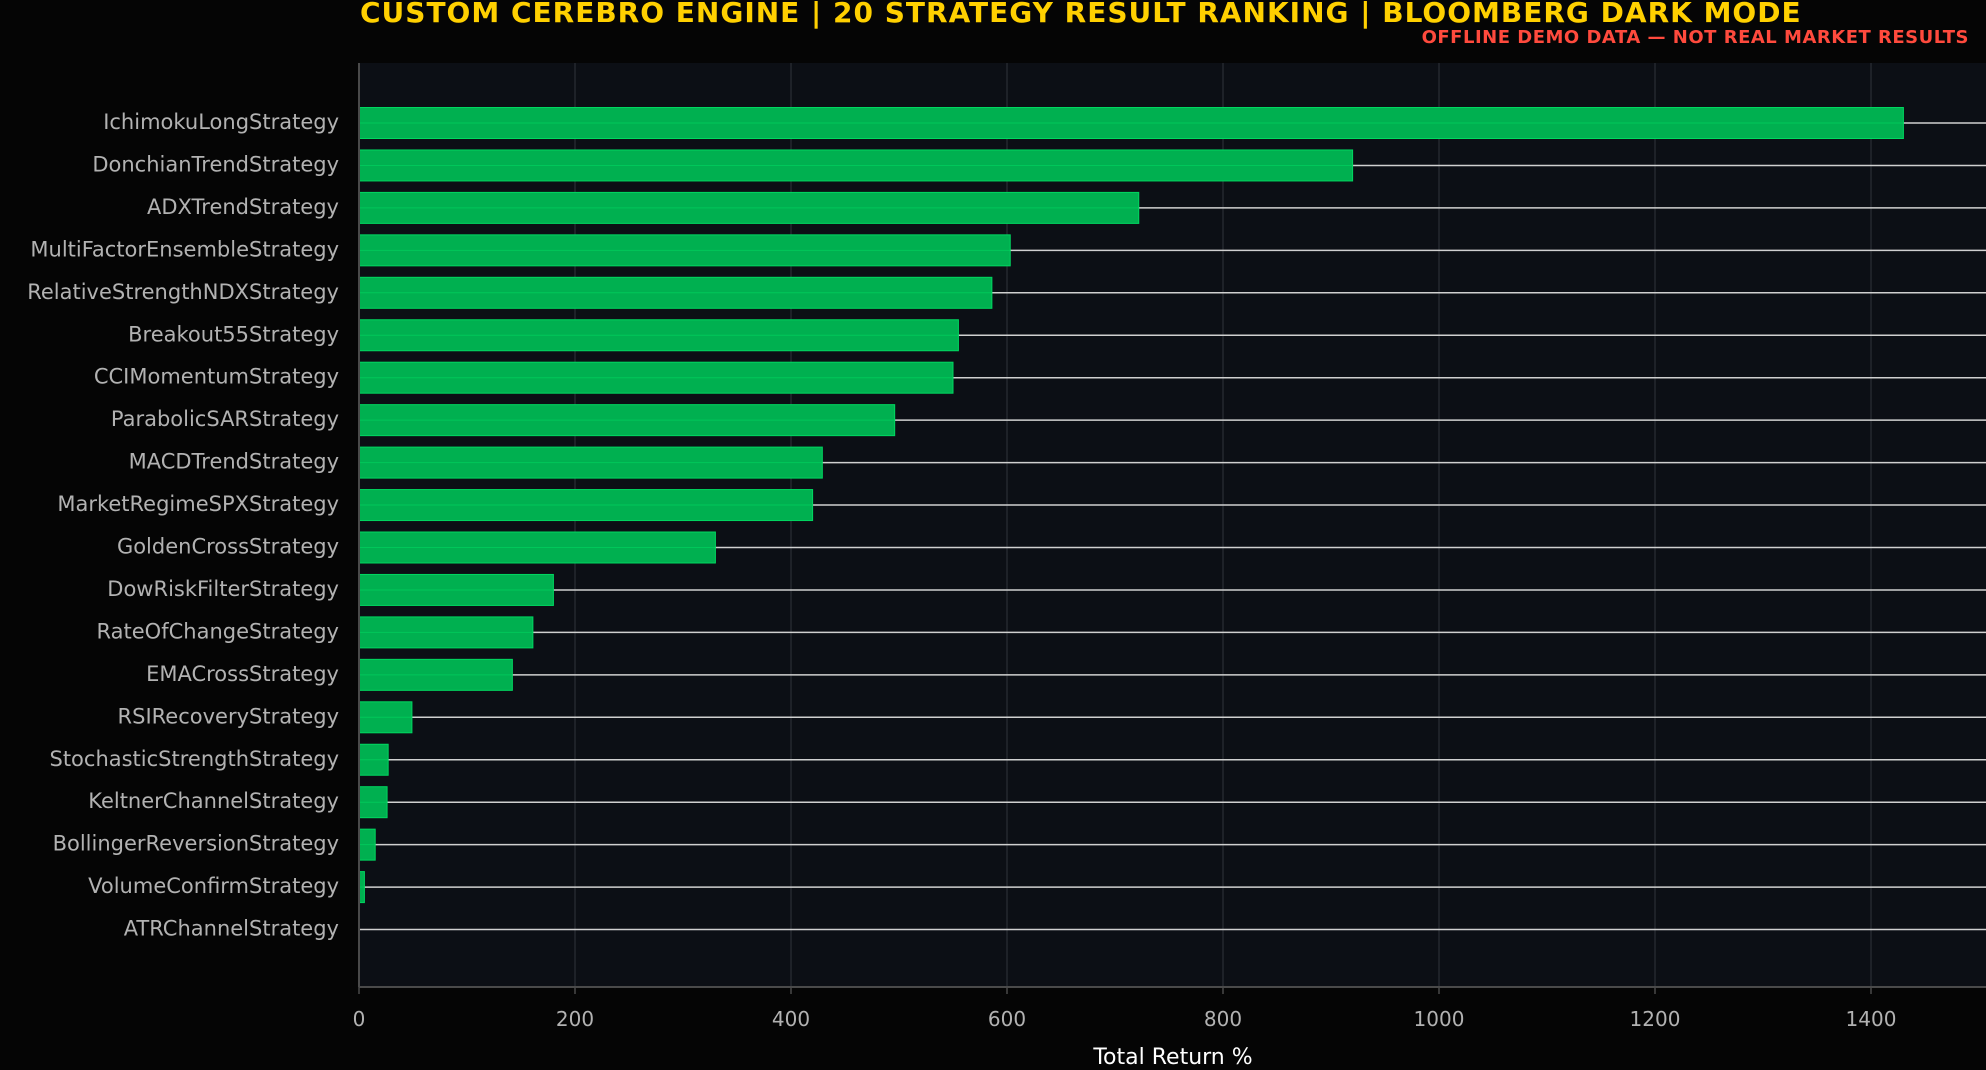  I want to click on x-tick-label: 600, so click(1007, 1019).